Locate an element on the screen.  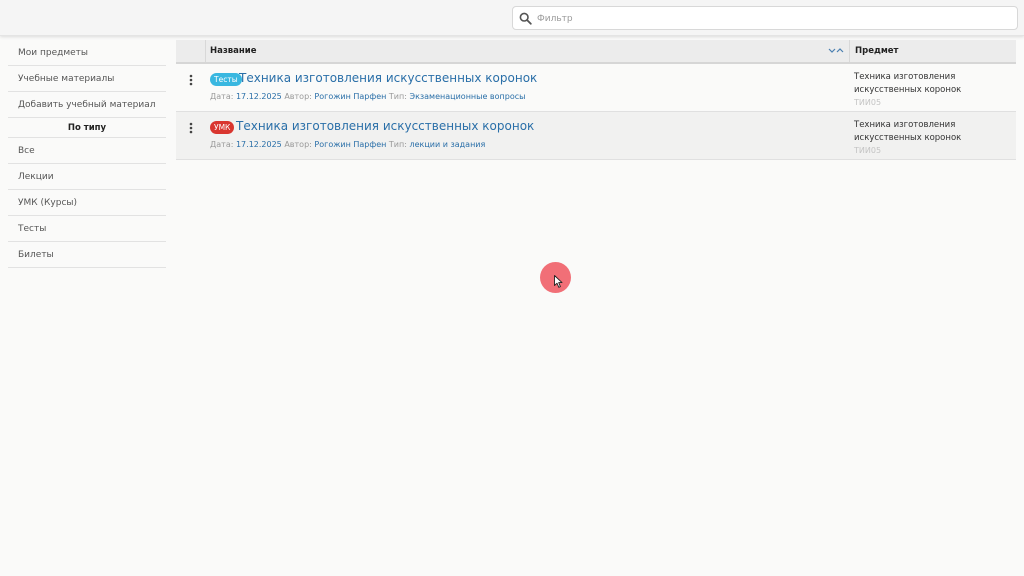
sidebar-item-lectures: Лекции is located at coordinates (87, 177).